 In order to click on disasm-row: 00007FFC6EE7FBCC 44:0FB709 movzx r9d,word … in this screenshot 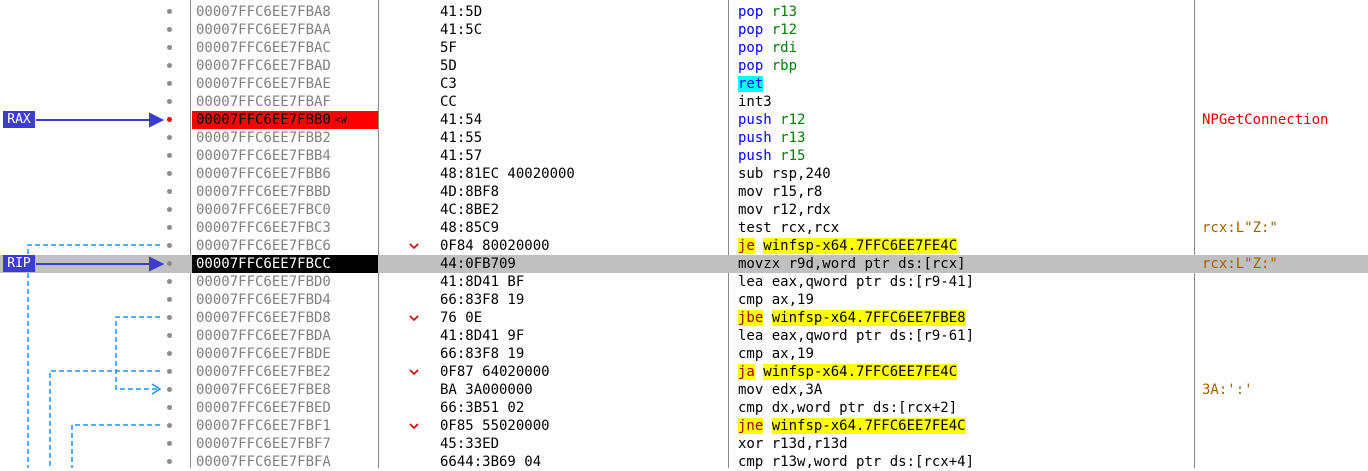, I will do `click(684, 264)`.